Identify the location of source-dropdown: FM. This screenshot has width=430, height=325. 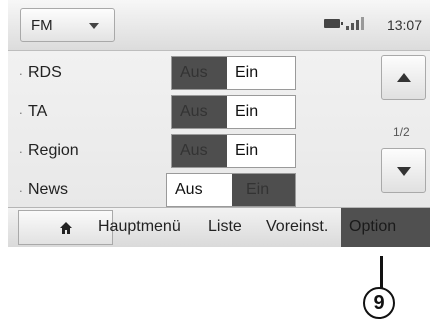
(67, 25).